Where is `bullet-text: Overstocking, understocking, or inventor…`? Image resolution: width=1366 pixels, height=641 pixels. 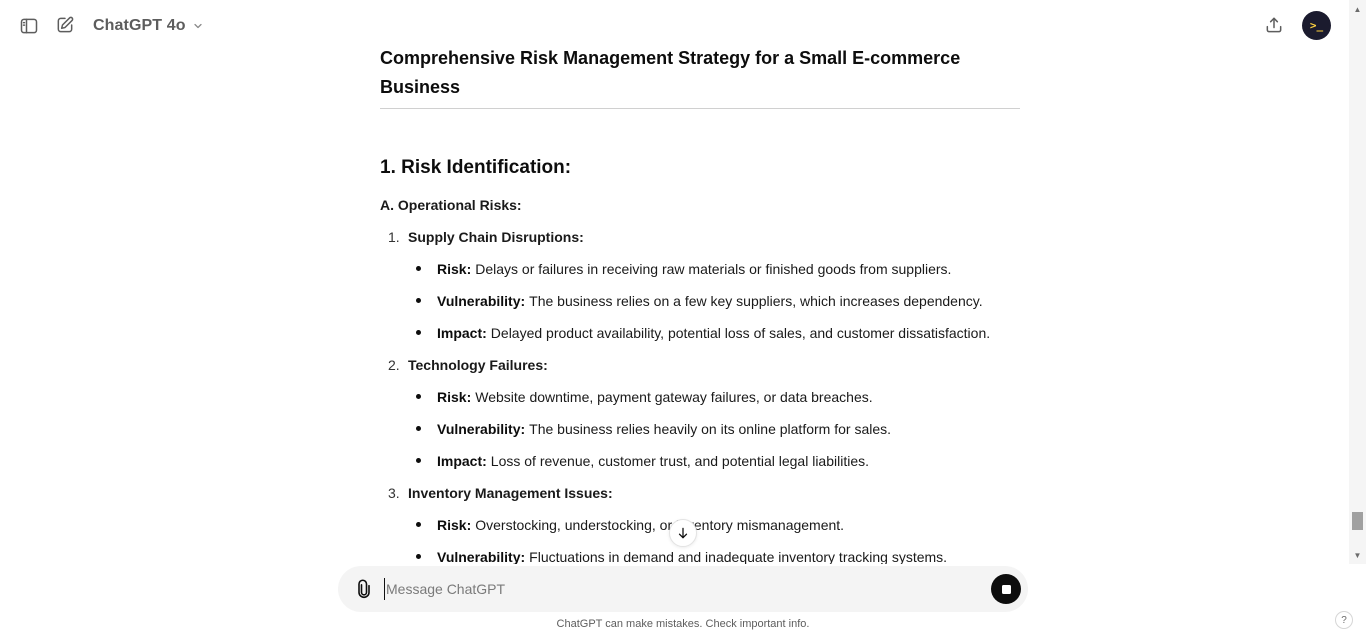 bullet-text: Overstocking, understocking, or inventor… is located at coordinates (660, 525).